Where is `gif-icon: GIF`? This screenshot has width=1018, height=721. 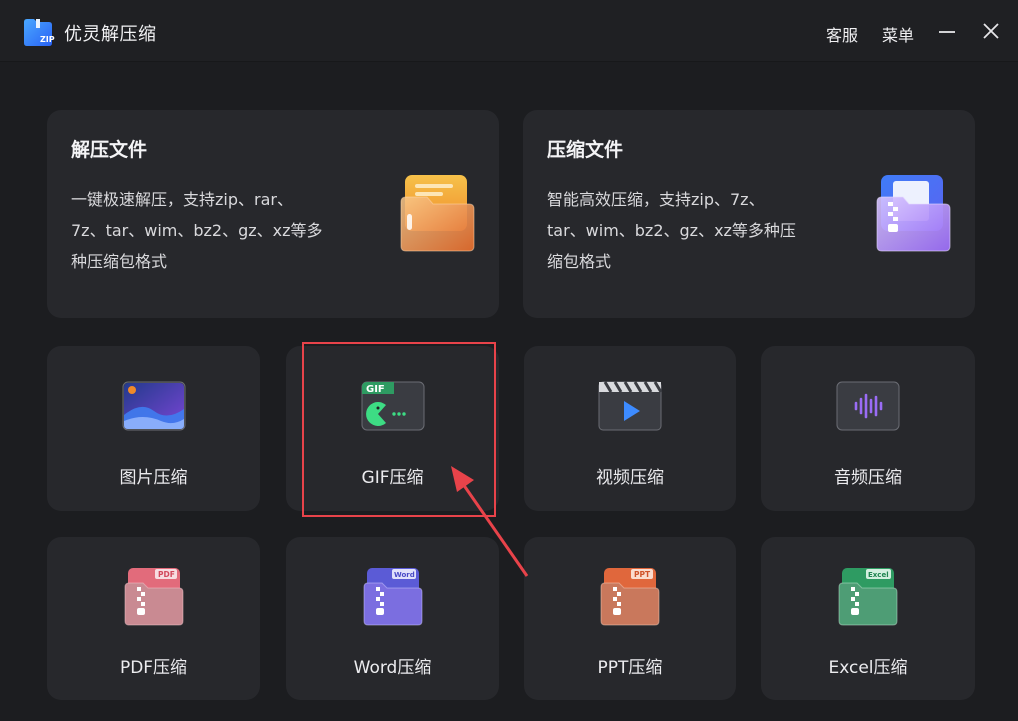
gif-icon: GIF is located at coordinates (392, 406).